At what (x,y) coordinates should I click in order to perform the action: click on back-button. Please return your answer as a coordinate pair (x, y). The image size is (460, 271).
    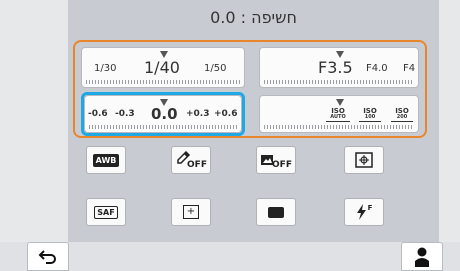
    Looking at the image, I should click on (48, 256).